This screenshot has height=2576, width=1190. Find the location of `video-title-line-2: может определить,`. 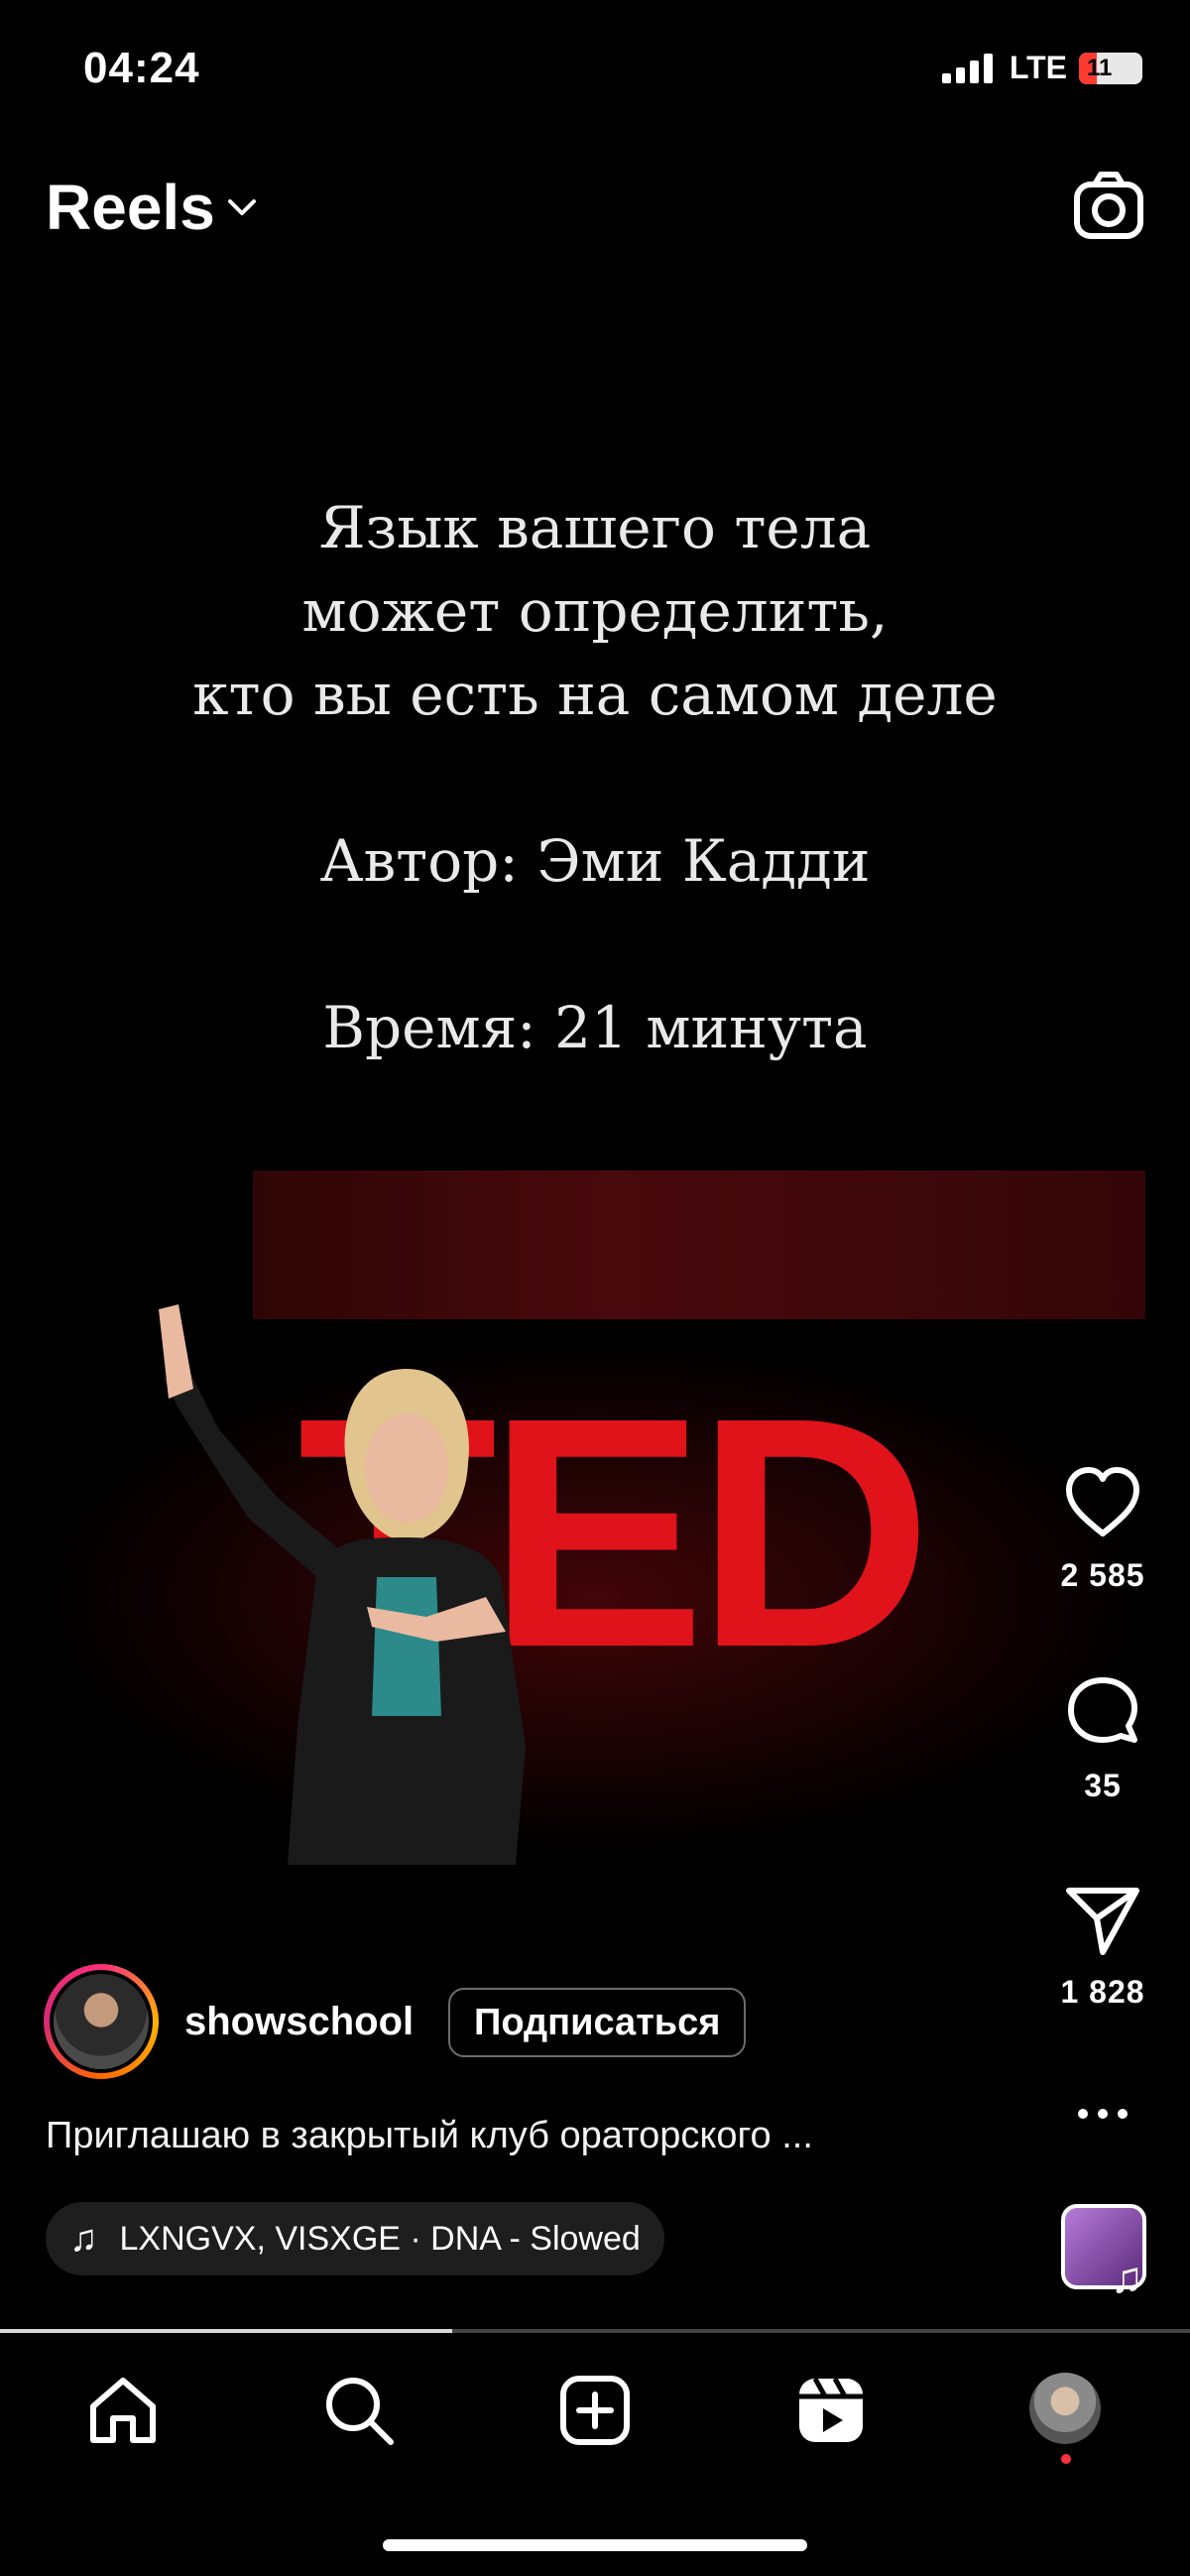

video-title-line-2: может определить, is located at coordinates (595, 611).